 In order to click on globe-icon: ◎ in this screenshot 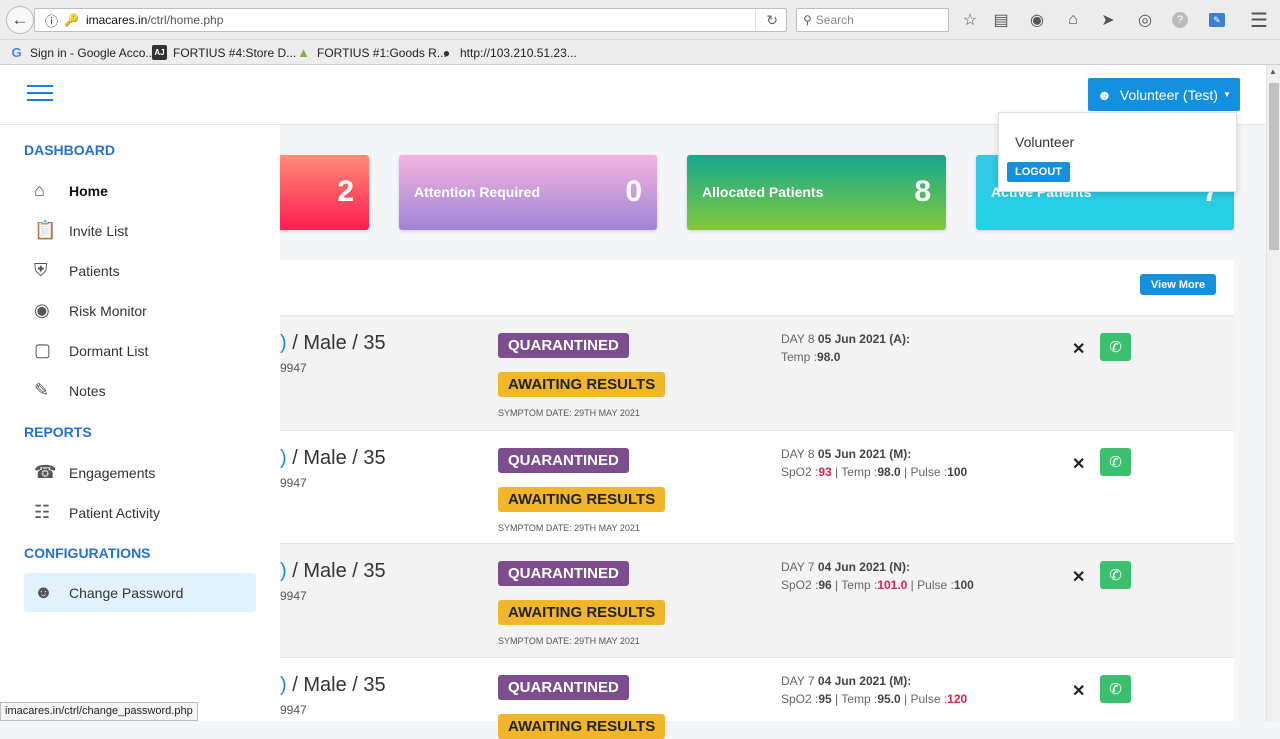, I will do `click(1145, 20)`.